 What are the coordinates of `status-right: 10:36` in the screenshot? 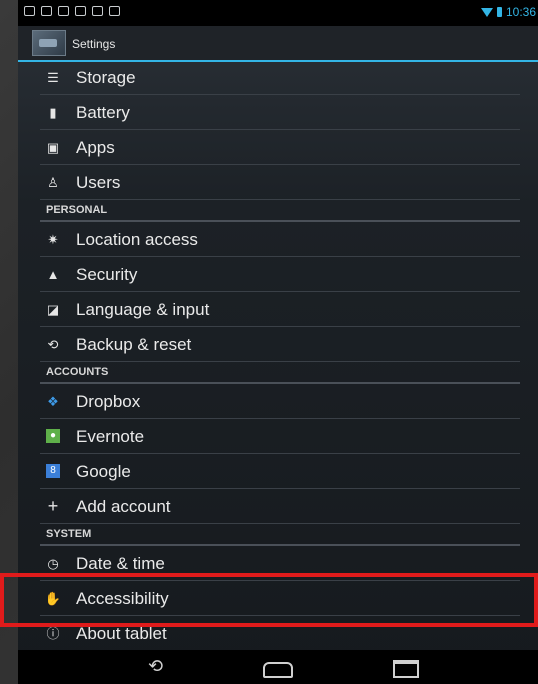 It's located at (508, 12).